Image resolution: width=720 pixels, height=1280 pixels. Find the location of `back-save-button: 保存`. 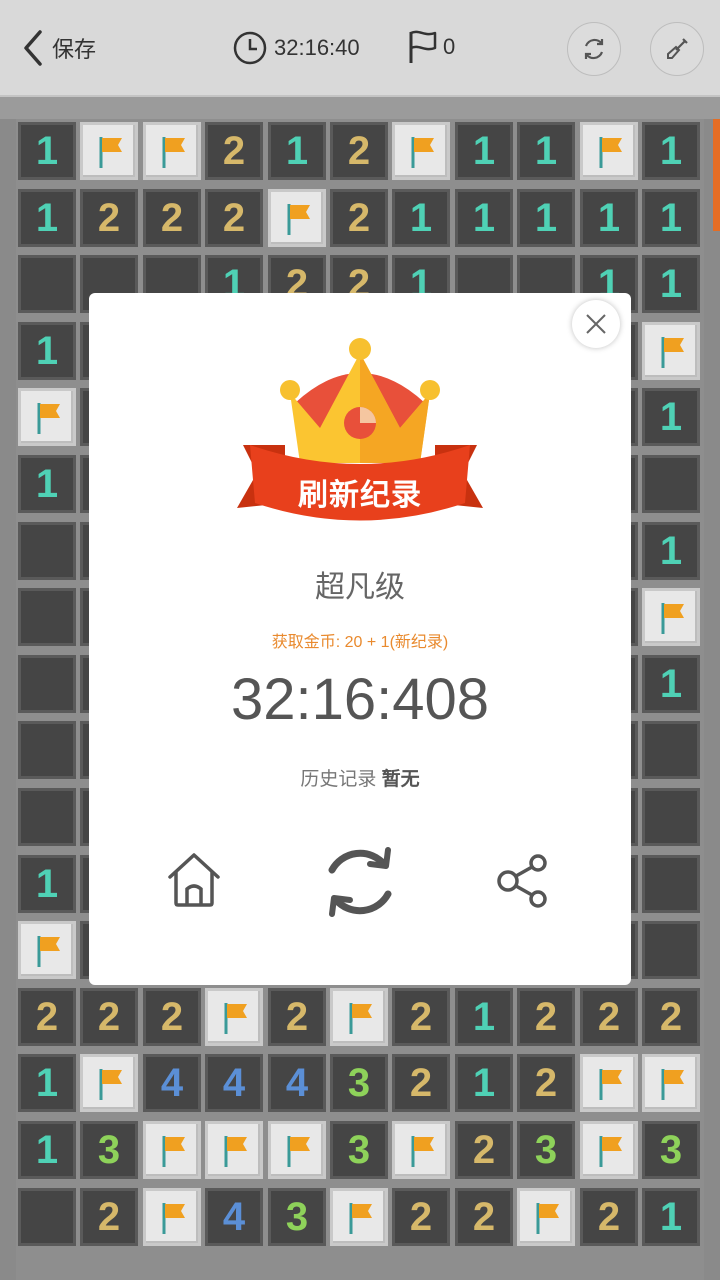

back-save-button: 保存 is located at coordinates (57, 48).